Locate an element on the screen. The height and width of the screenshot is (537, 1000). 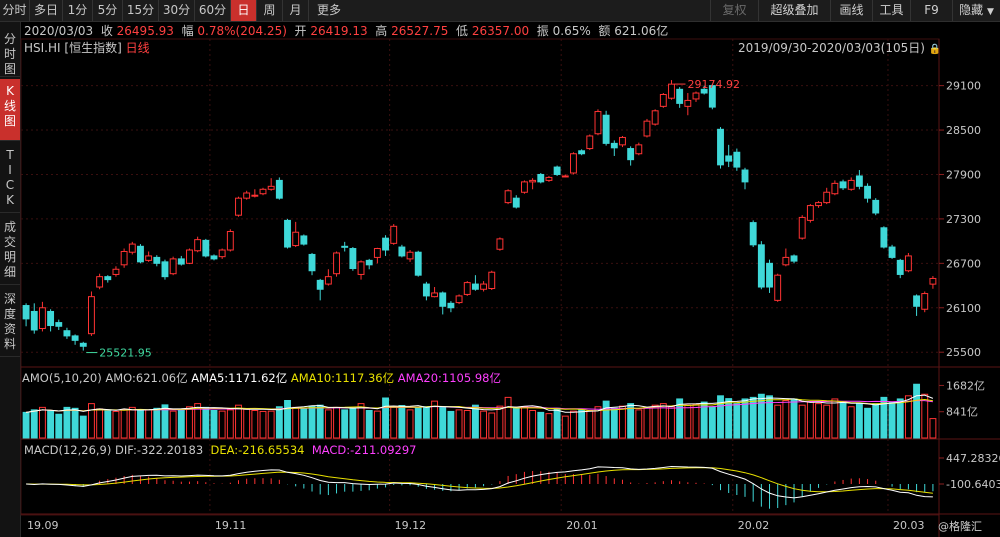
ama10-value: AMA10:1117.36亿 is located at coordinates (342, 378).